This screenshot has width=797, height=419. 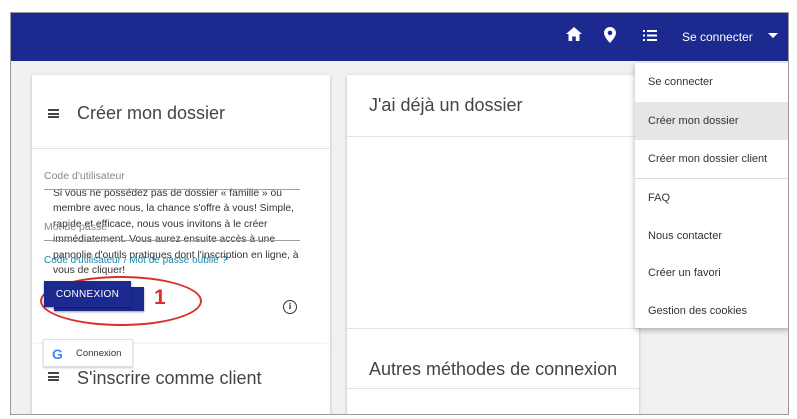 I want to click on connexion-button: CONNEXION, so click(x=87, y=294).